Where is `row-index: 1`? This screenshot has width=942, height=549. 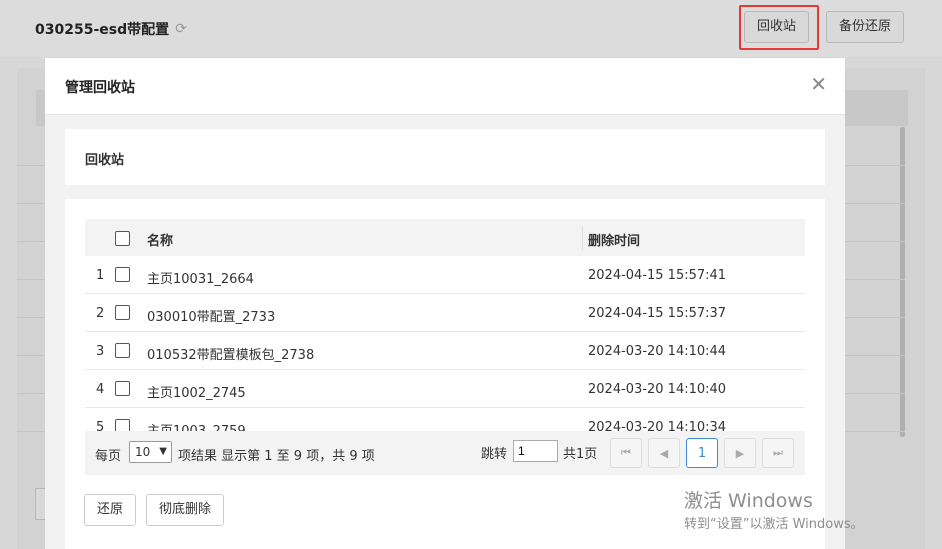 row-index: 1 is located at coordinates (100, 275).